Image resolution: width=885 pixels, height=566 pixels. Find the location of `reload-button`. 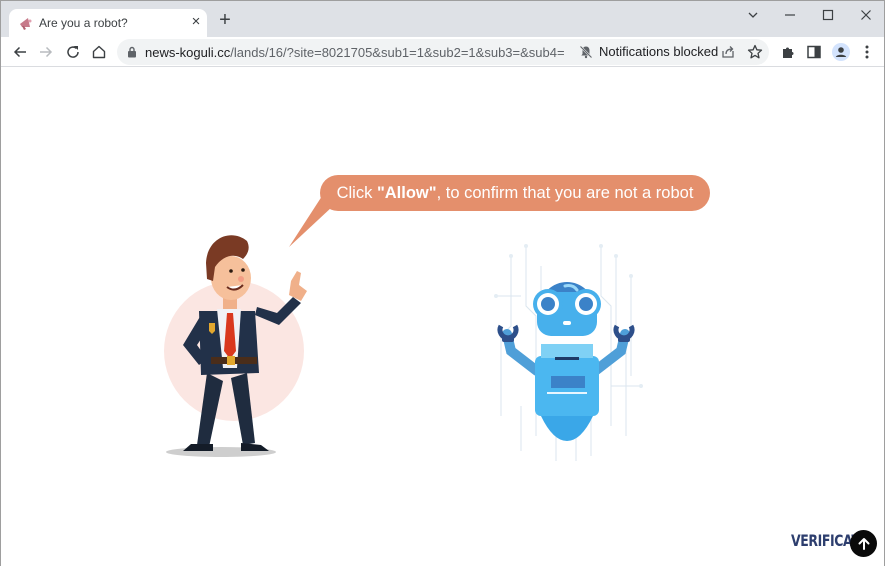

reload-button is located at coordinates (73, 52).